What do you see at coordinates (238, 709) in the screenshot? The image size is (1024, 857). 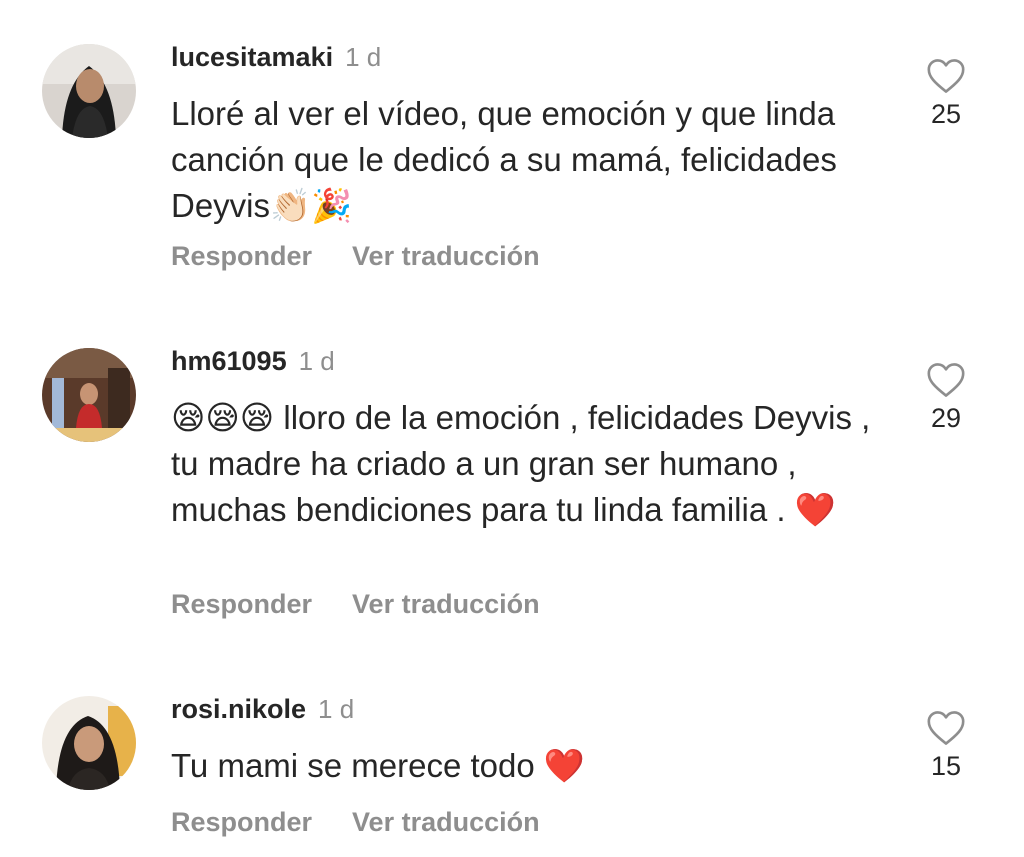 I see `comment-username: rosi.nikole` at bounding box center [238, 709].